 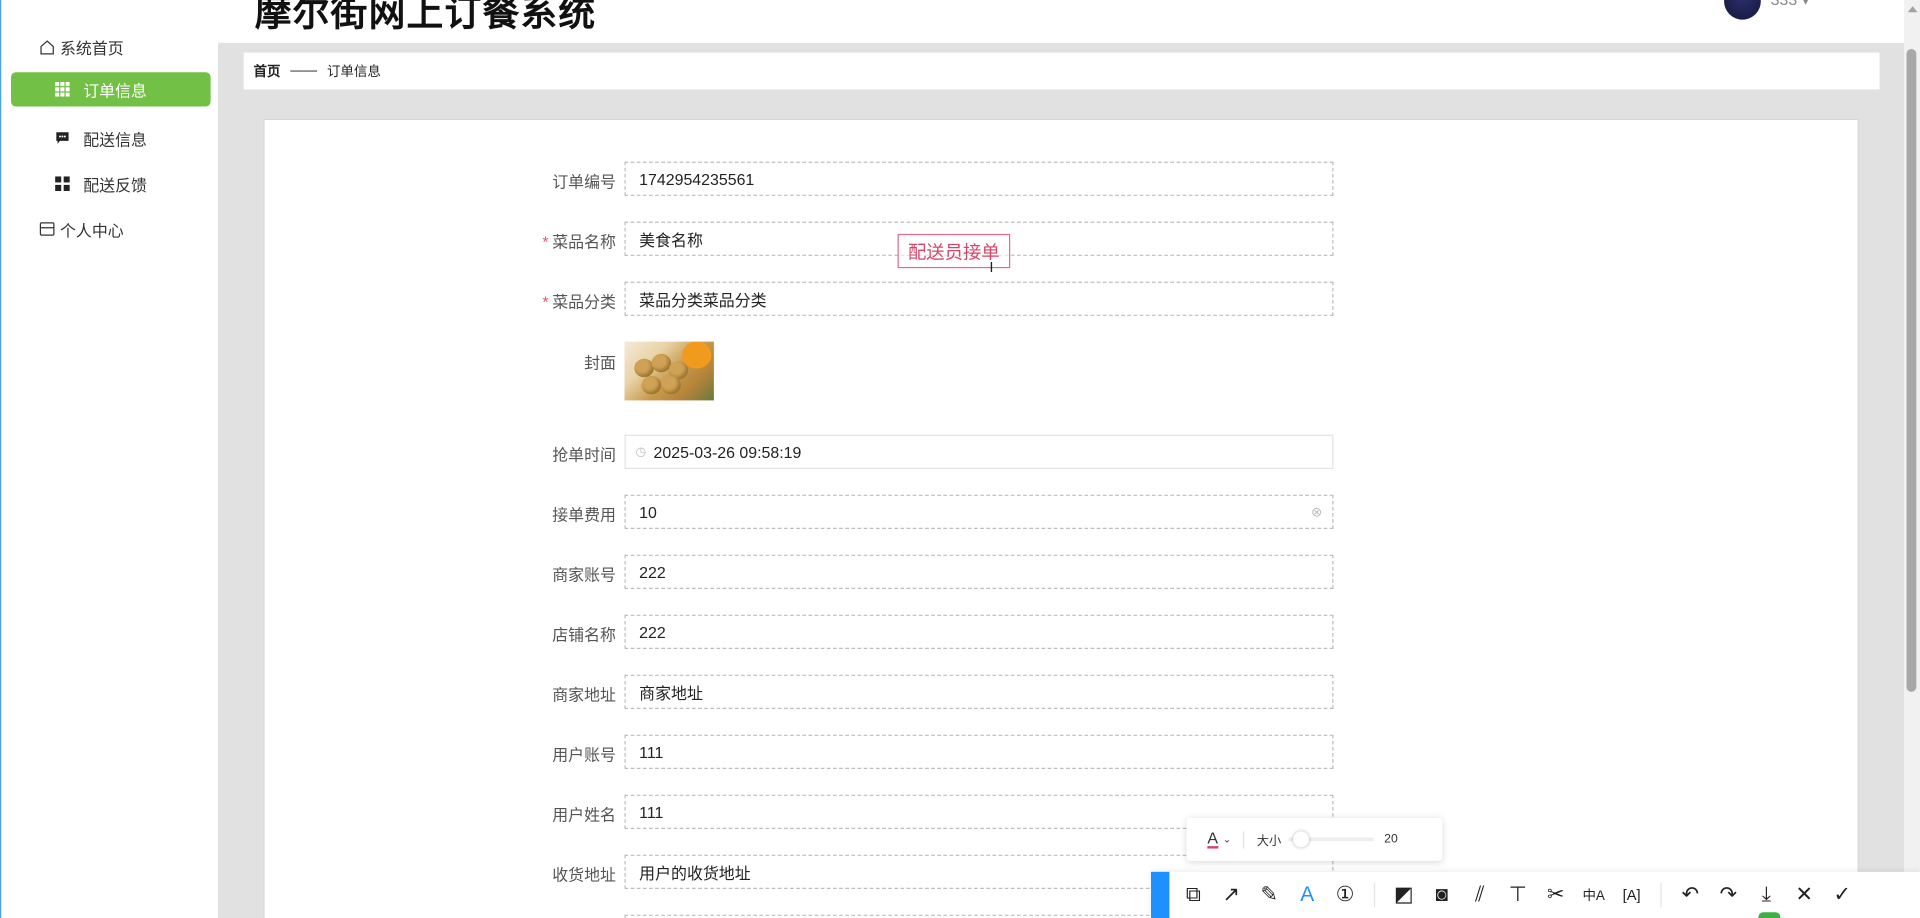 What do you see at coordinates (1594, 895) in the screenshot?
I see `translate-icon: 中A` at bounding box center [1594, 895].